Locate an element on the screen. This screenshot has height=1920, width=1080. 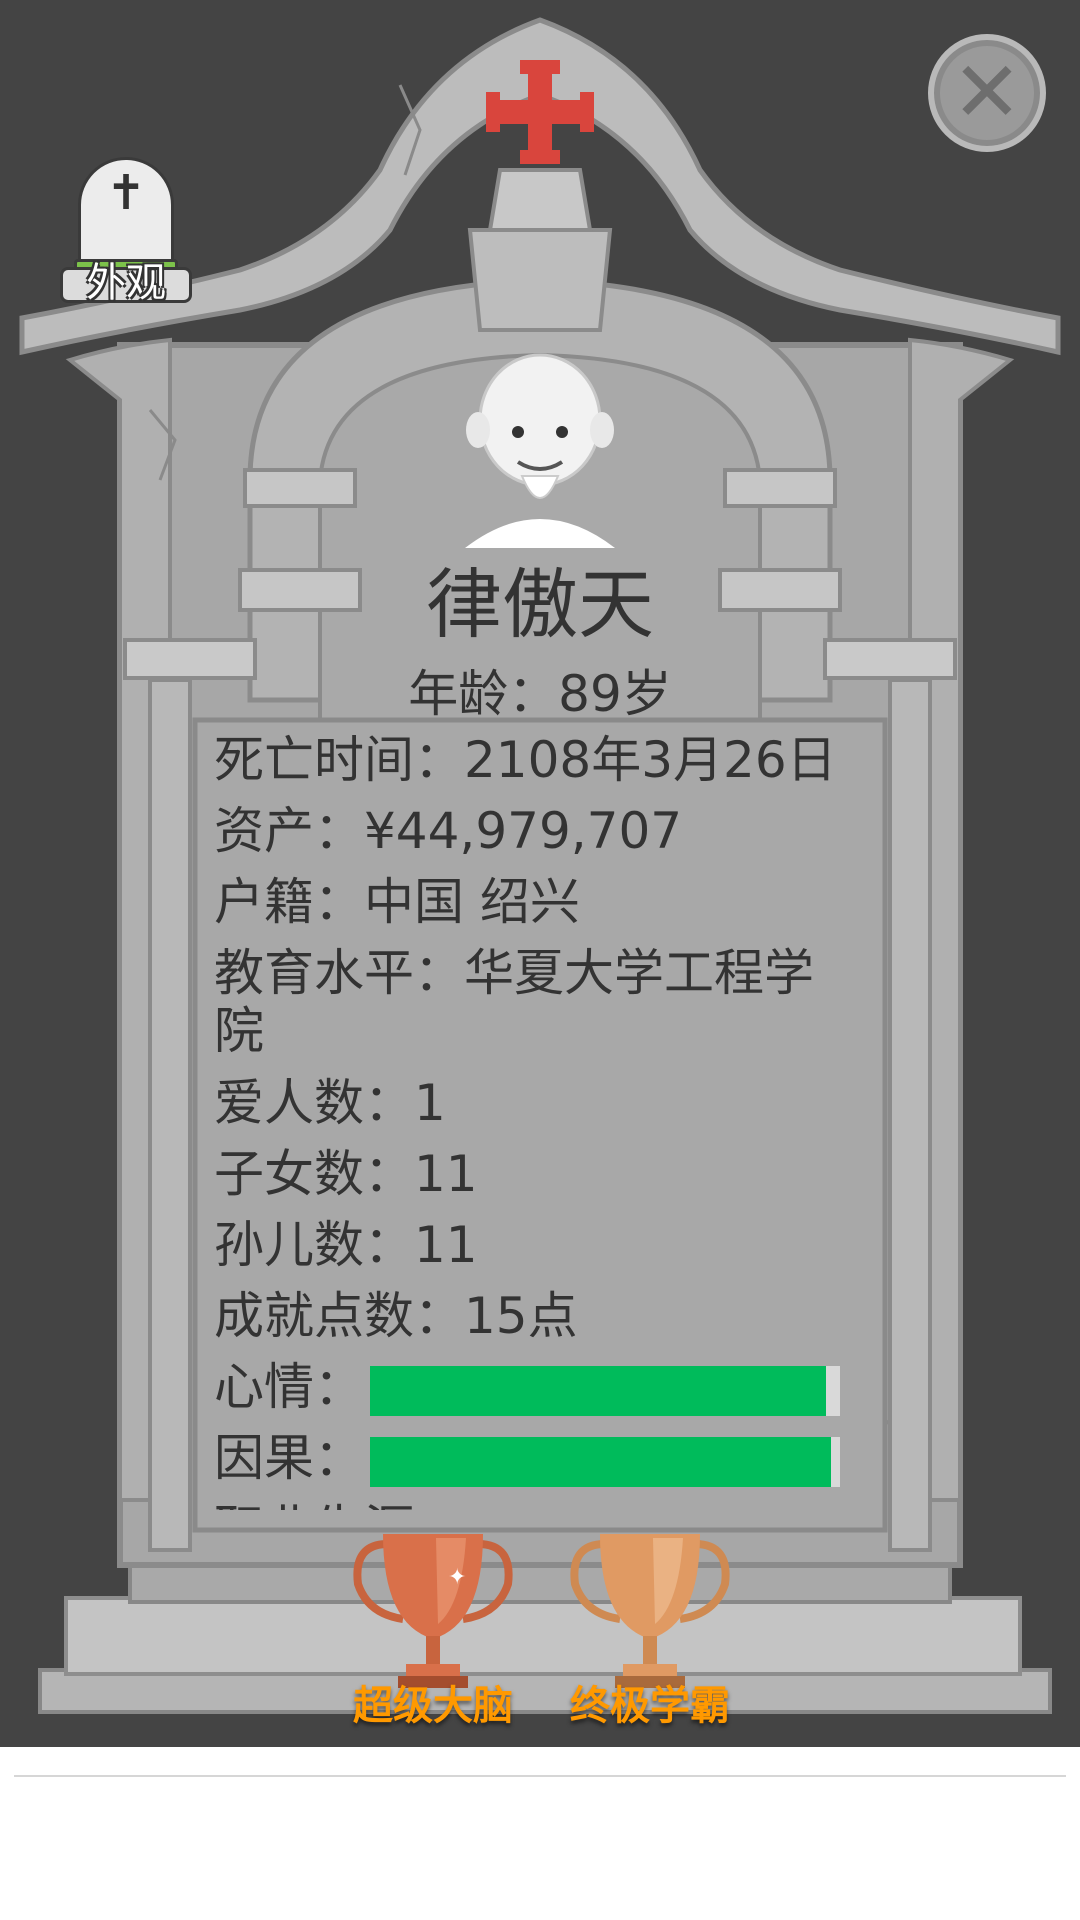
divider is located at coordinates (540, 1776).